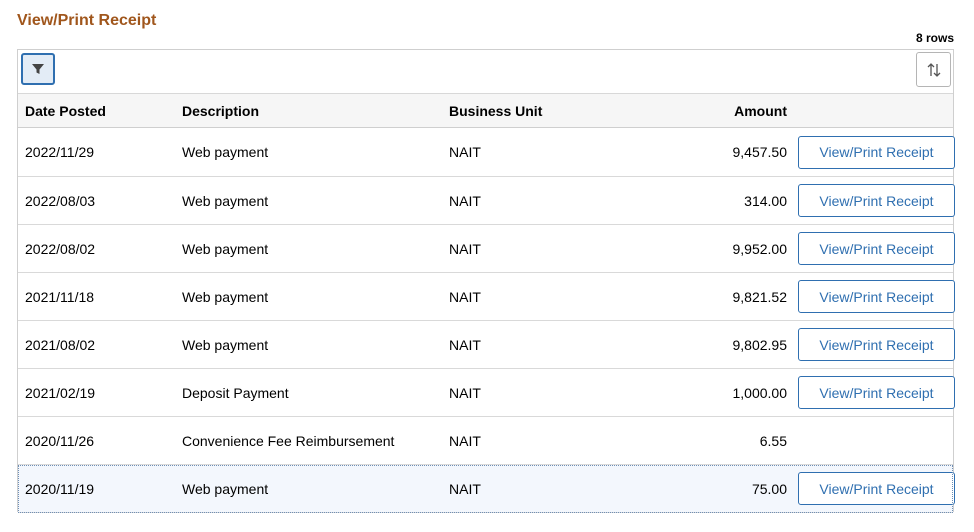 This screenshot has height=532, width=974. What do you see at coordinates (717, 200) in the screenshot?
I see `amount-cell: 314.00` at bounding box center [717, 200].